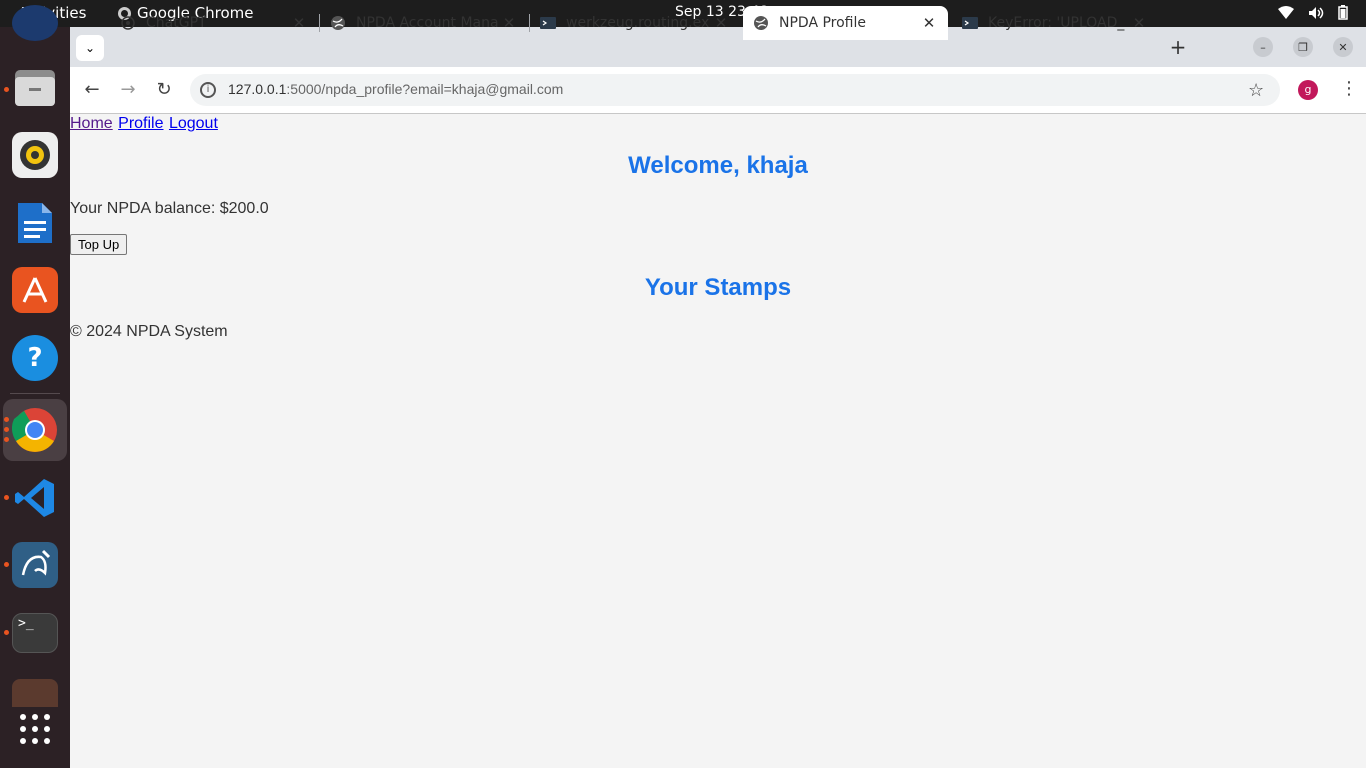 The image size is (1366, 768). Describe the element at coordinates (99, 244) in the screenshot. I see `top-up-button: Top Up` at that location.